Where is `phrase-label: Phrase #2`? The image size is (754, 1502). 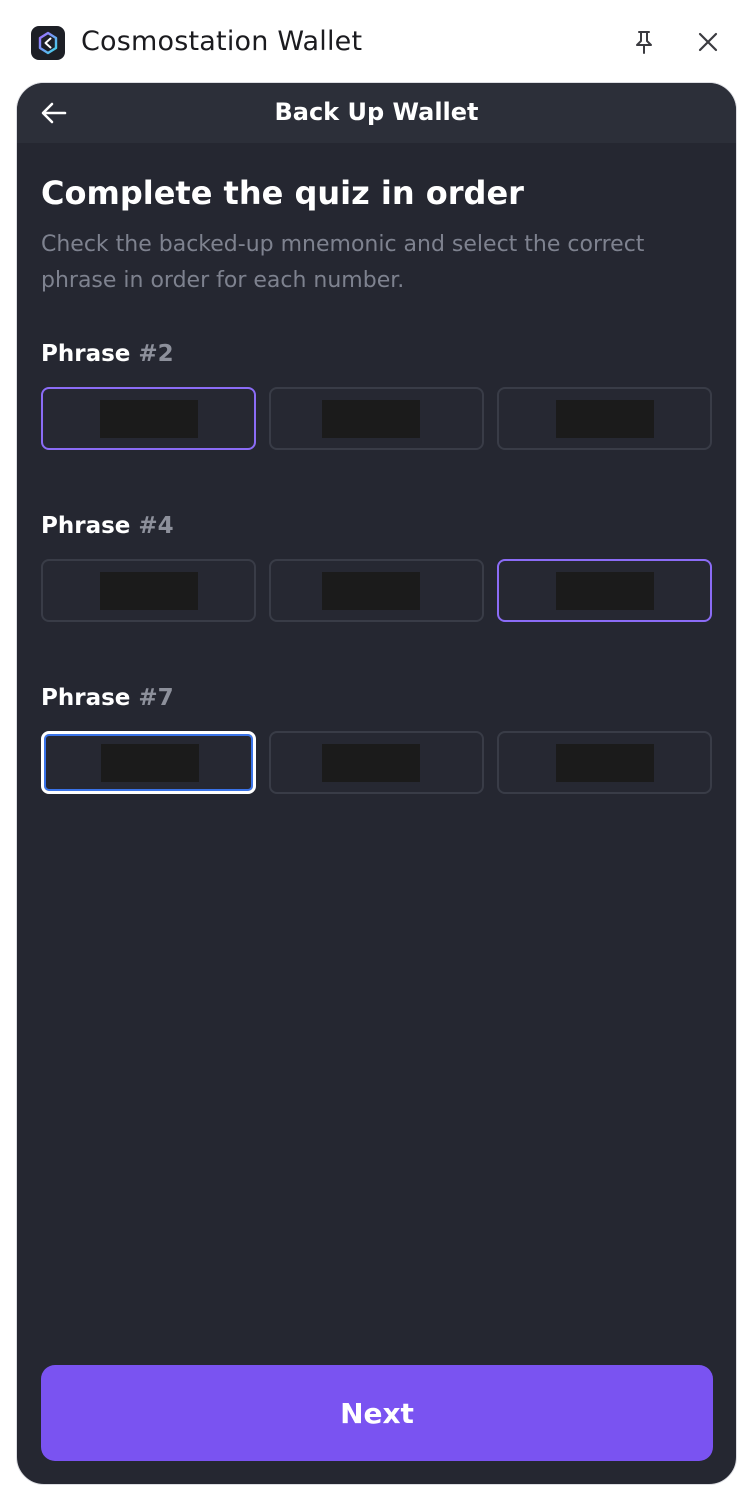 phrase-label: Phrase #2 is located at coordinates (377, 354).